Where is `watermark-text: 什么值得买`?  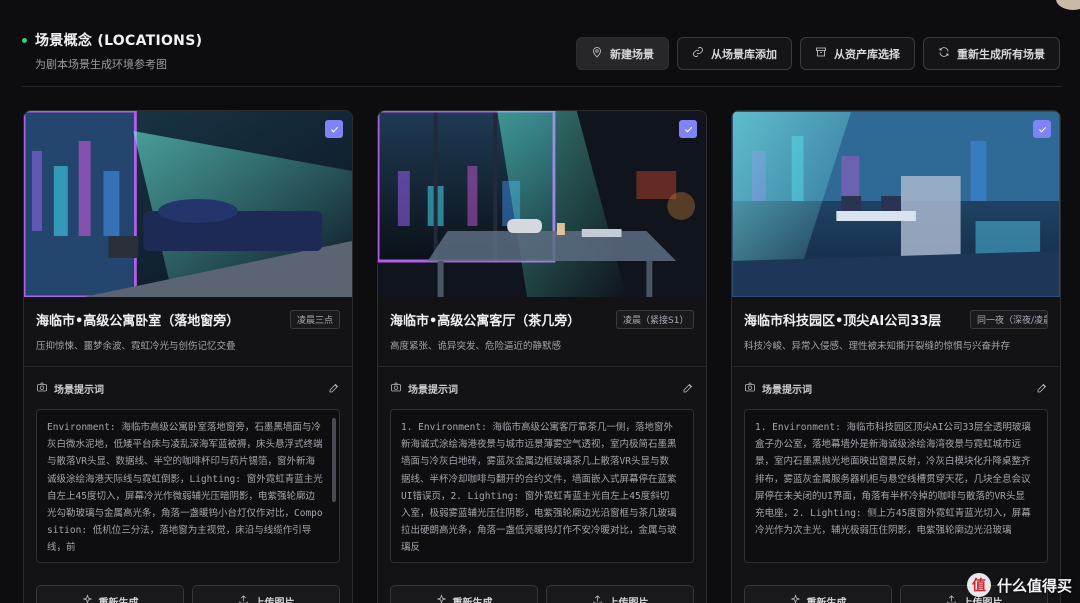
watermark-text: 什么值得买 is located at coordinates (1034, 585).